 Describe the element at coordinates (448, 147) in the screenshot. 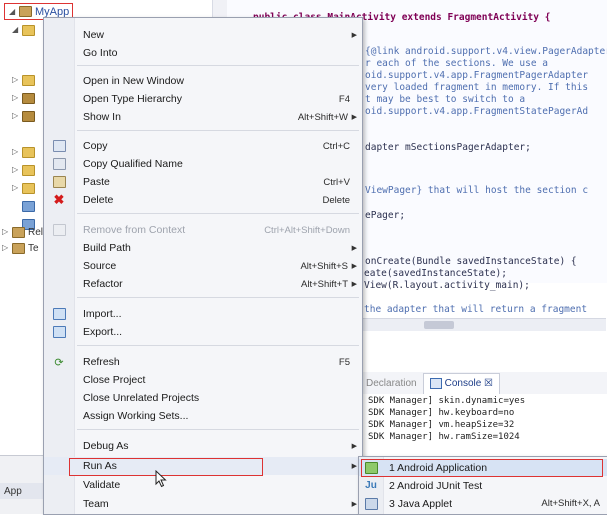

I see `code-line: dapter mSectionsPagerAdapter;` at that location.